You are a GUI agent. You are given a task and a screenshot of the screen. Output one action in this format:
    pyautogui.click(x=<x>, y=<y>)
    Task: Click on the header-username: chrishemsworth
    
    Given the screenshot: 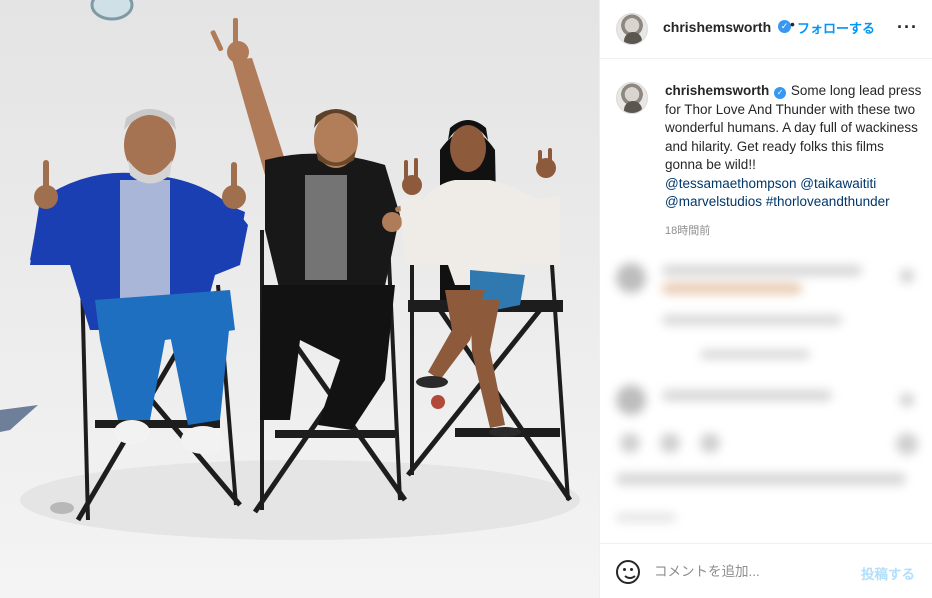 What is the action you would take?
    pyautogui.click(x=717, y=27)
    